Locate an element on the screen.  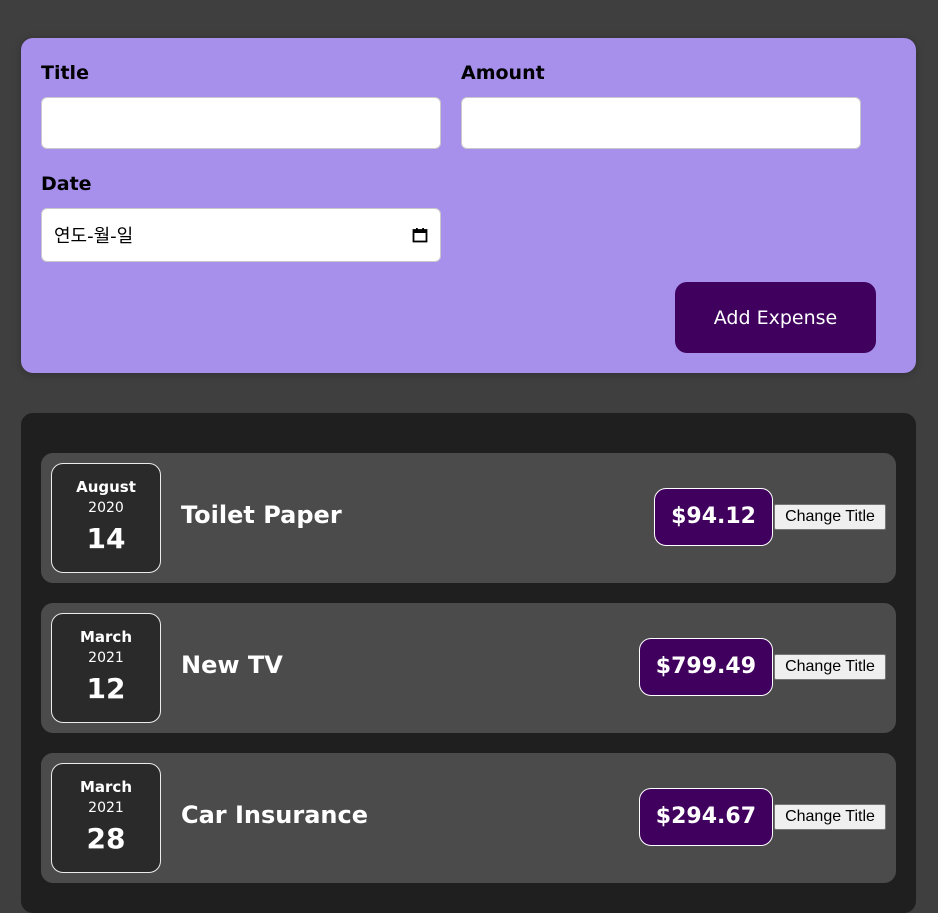
calendar-icon is located at coordinates (420, 235).